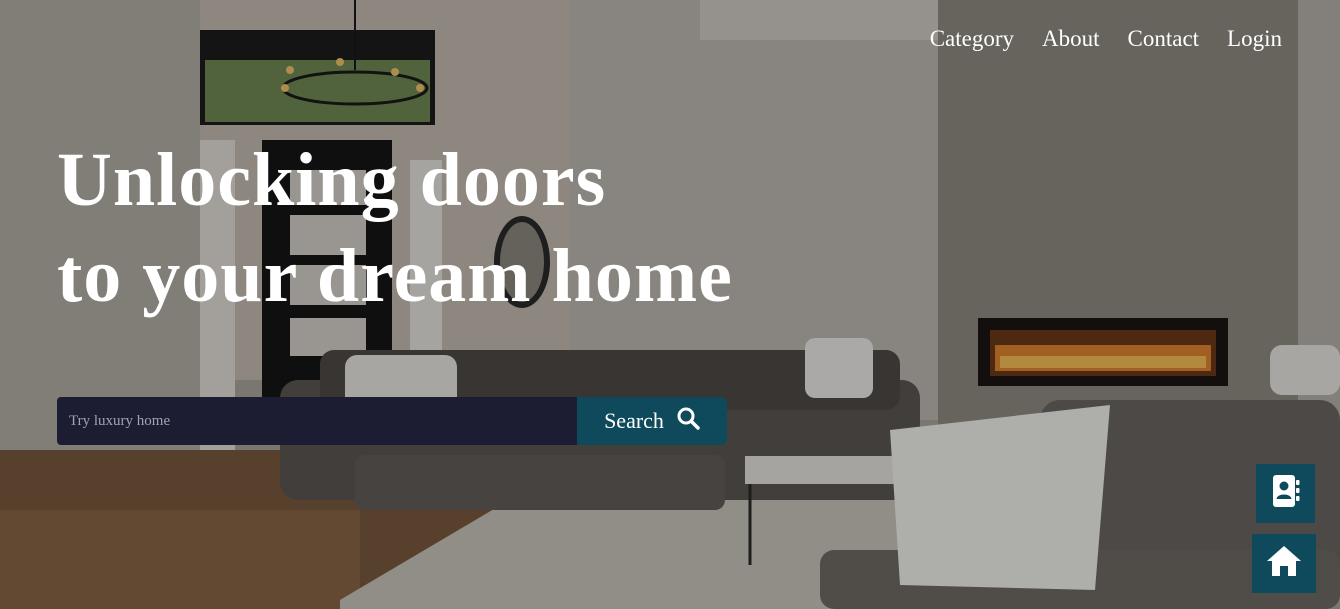  What do you see at coordinates (1106, 39) in the screenshot?
I see `top-navigation: Category About Contact Login` at bounding box center [1106, 39].